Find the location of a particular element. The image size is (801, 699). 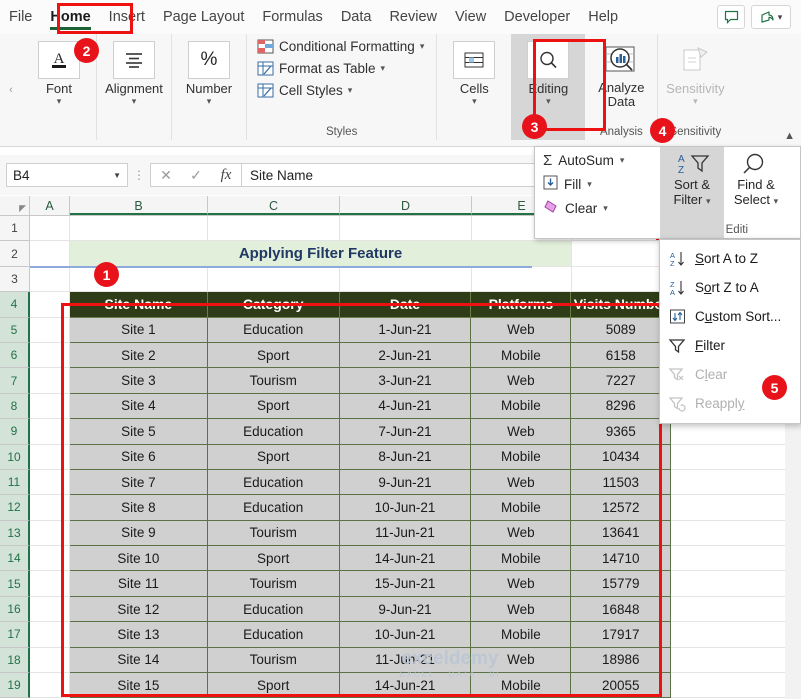

row-header-13: 13 is located at coordinates (15, 533).